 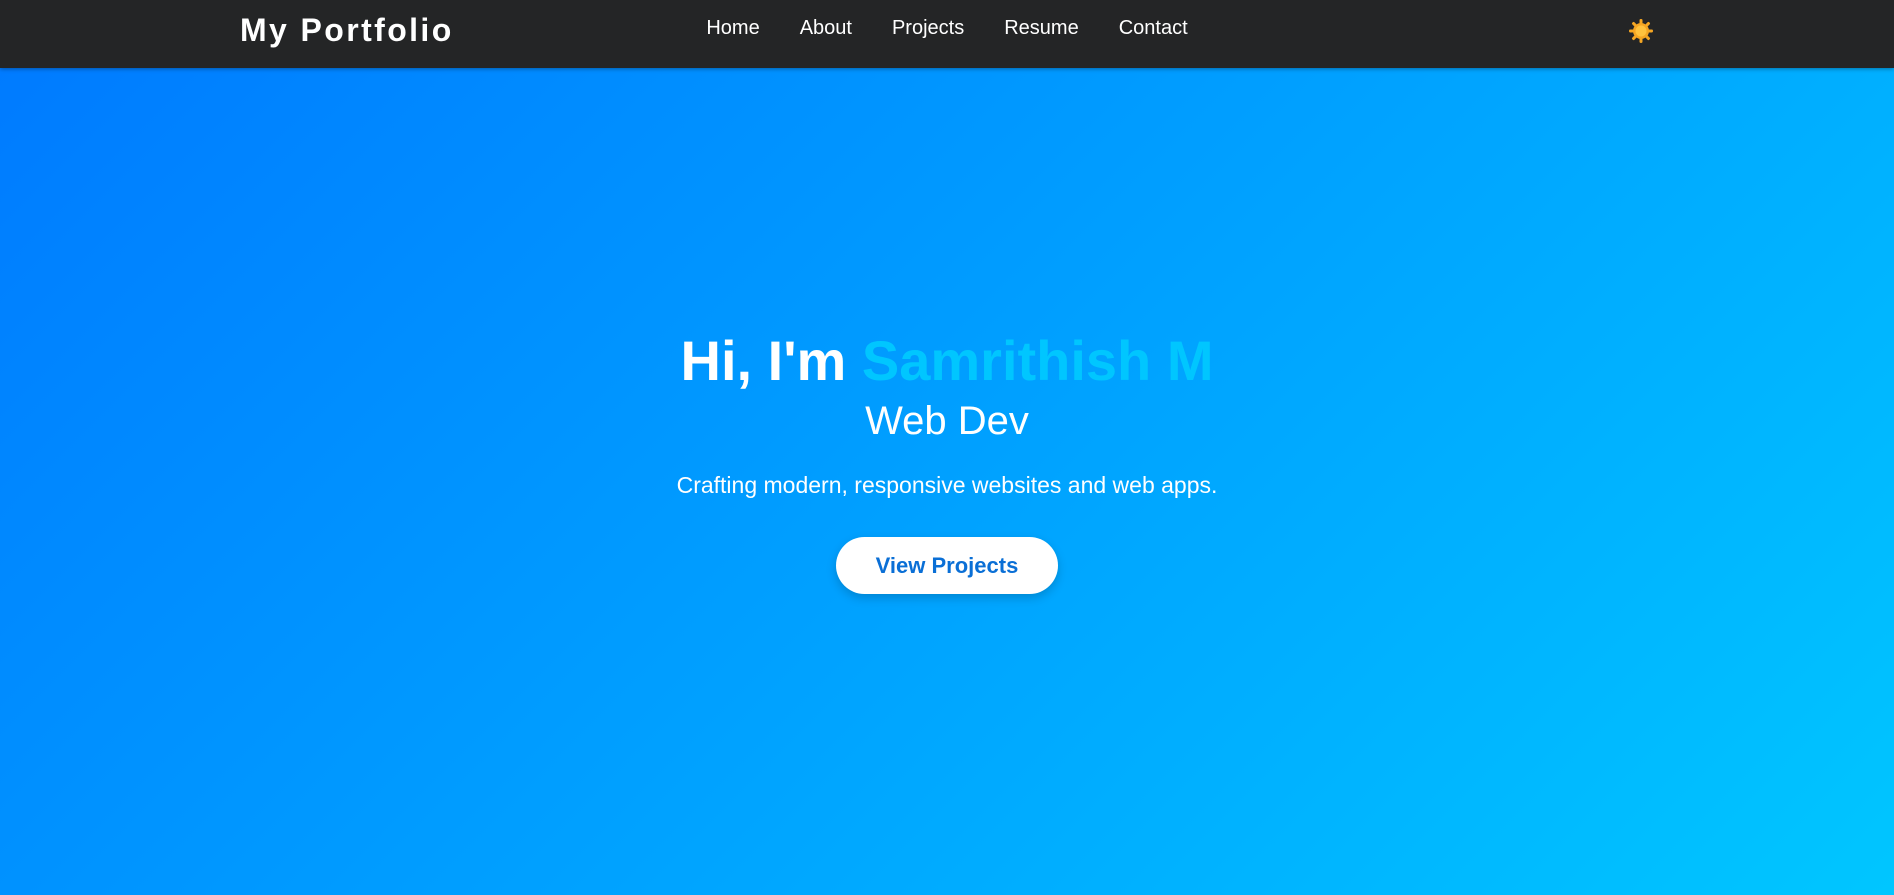 I want to click on hero-title: Hi, I'm Samrithish M, so click(x=947, y=361).